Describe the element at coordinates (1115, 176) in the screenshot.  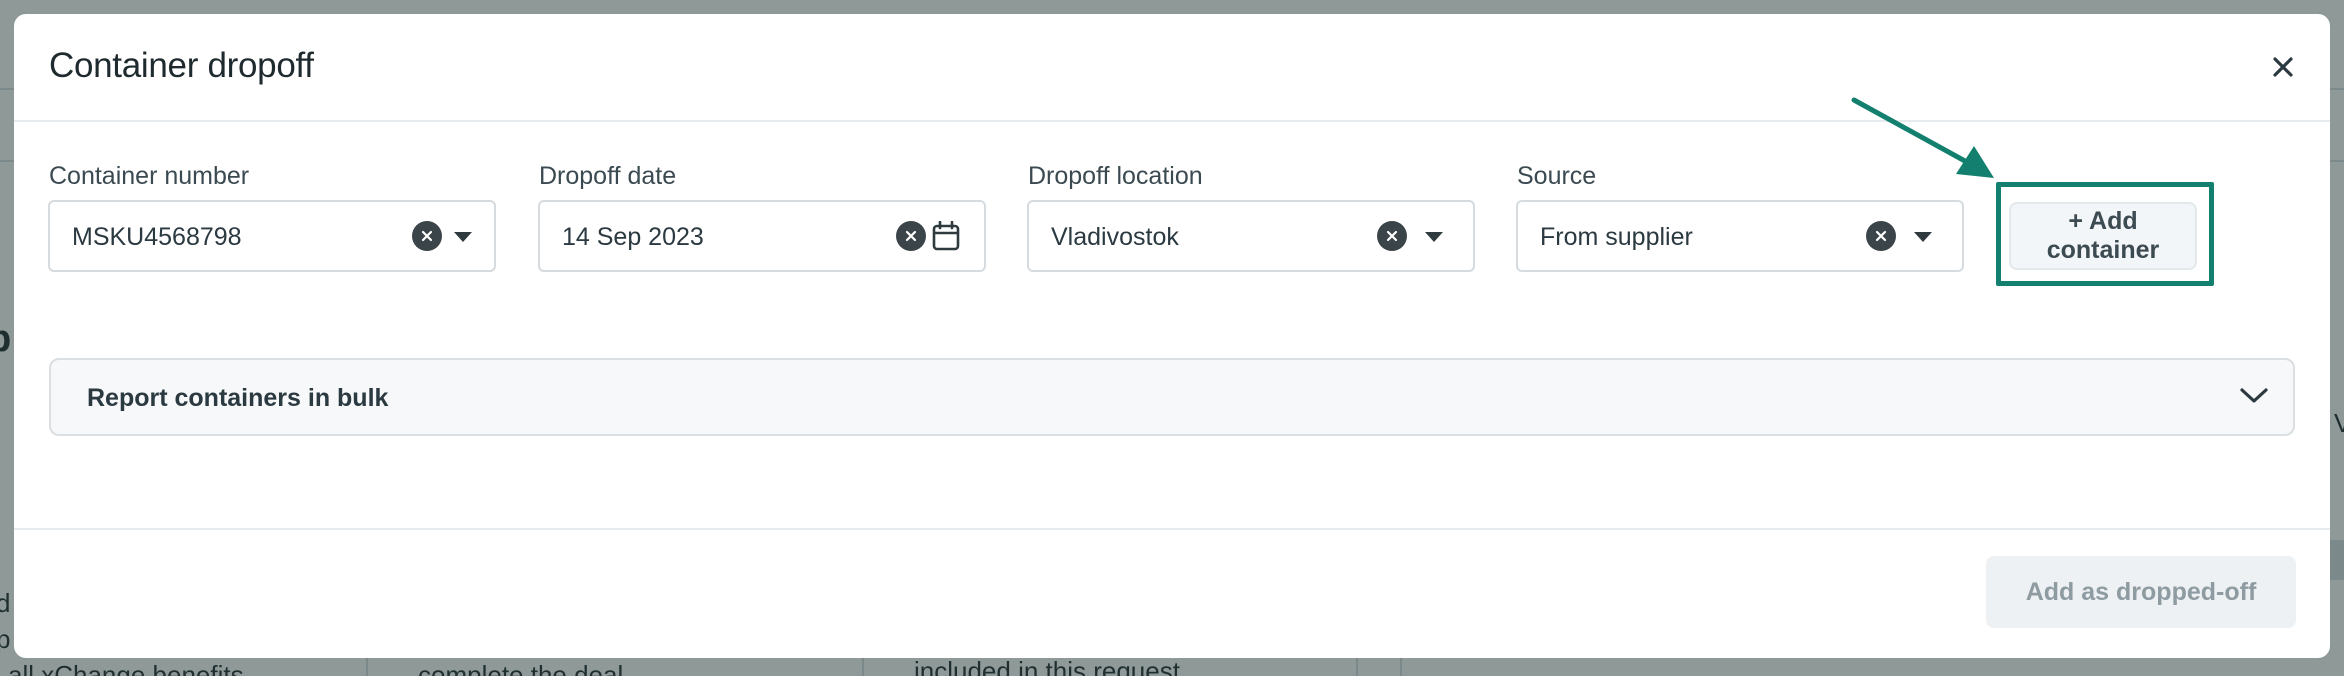
I see `dropoff-location-label: Dropoff location` at that location.